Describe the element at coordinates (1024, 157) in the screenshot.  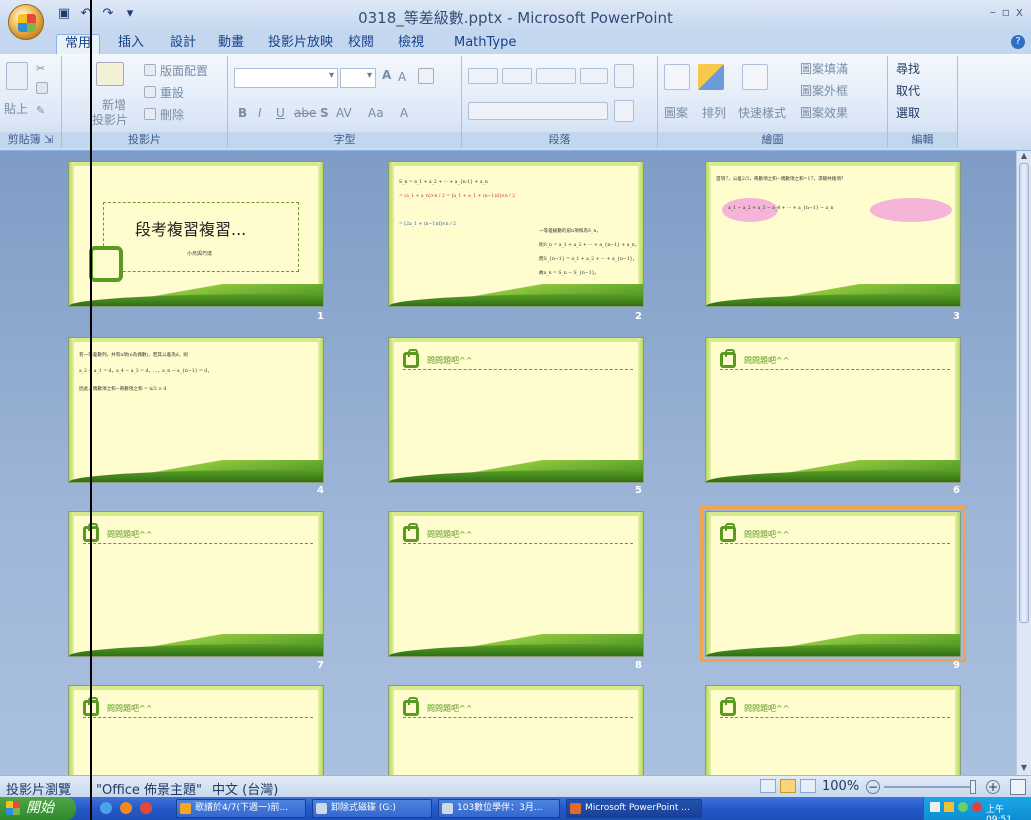
I see `scroll-up-icon: ▲` at that location.